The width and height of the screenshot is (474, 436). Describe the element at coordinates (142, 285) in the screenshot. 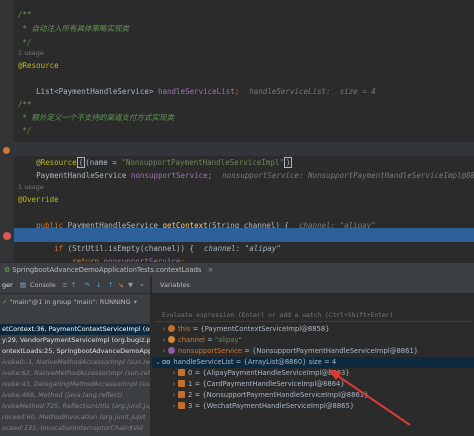

I see `more-icon: »` at that location.